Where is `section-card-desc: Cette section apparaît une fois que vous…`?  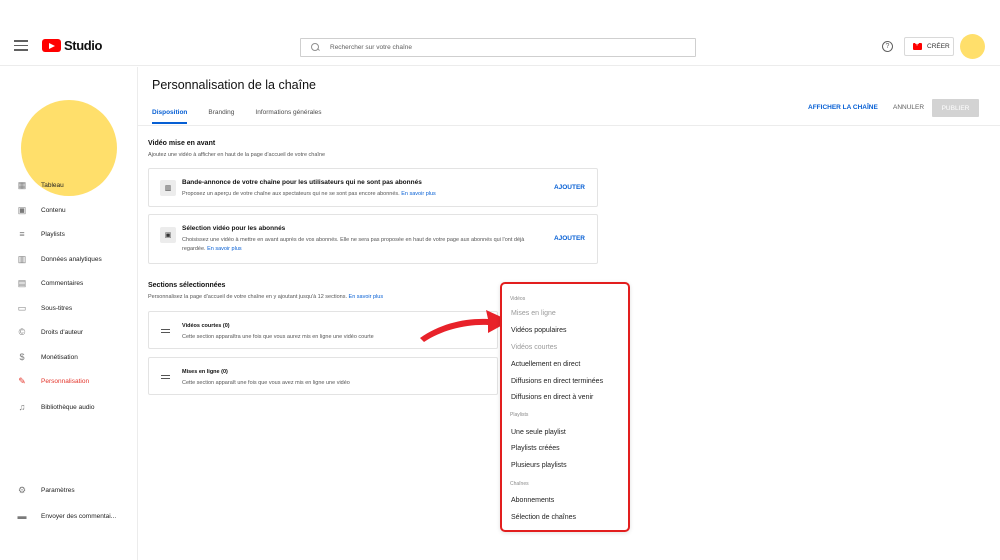
section-card-desc: Cette section apparaît une fois que vous… is located at coordinates (266, 383).